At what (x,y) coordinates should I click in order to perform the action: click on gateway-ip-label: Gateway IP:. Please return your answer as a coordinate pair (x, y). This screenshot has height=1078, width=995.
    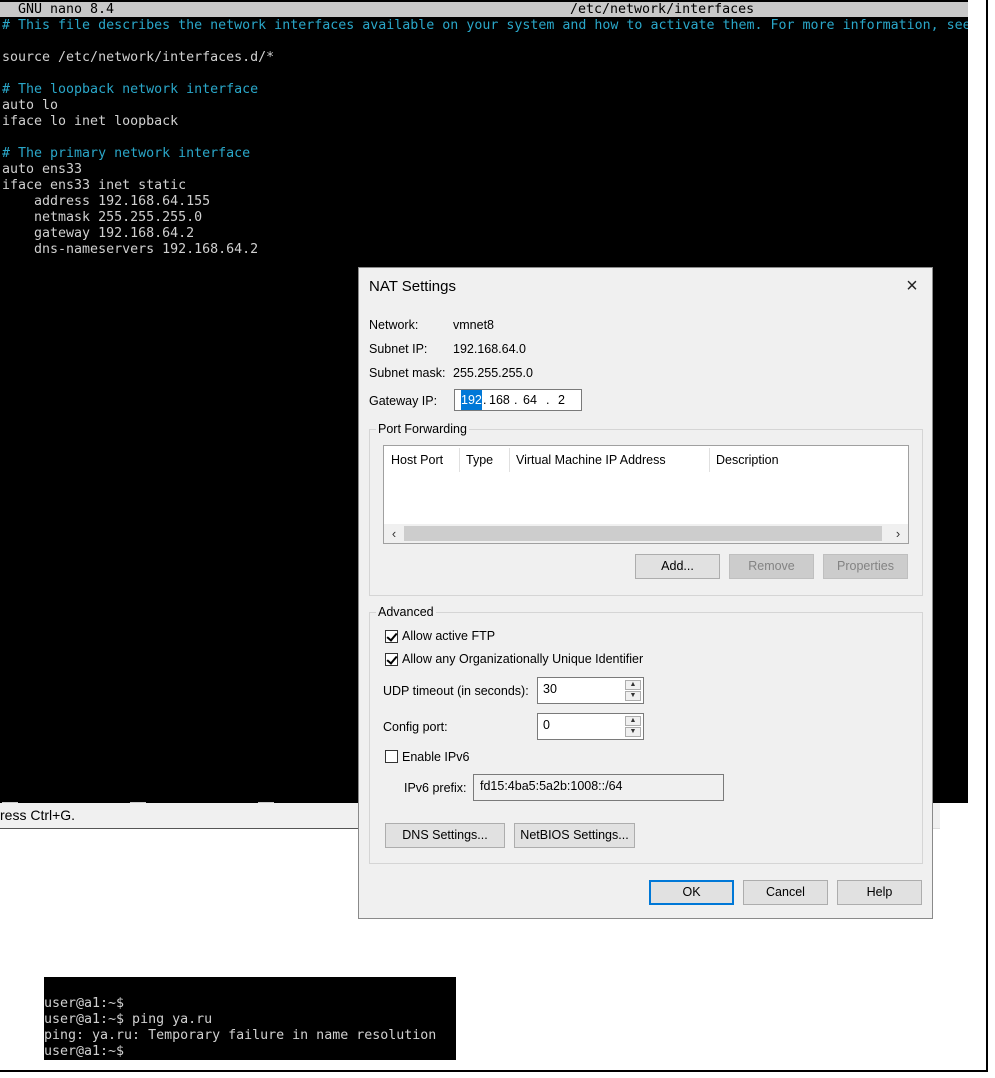
    Looking at the image, I should click on (403, 401).